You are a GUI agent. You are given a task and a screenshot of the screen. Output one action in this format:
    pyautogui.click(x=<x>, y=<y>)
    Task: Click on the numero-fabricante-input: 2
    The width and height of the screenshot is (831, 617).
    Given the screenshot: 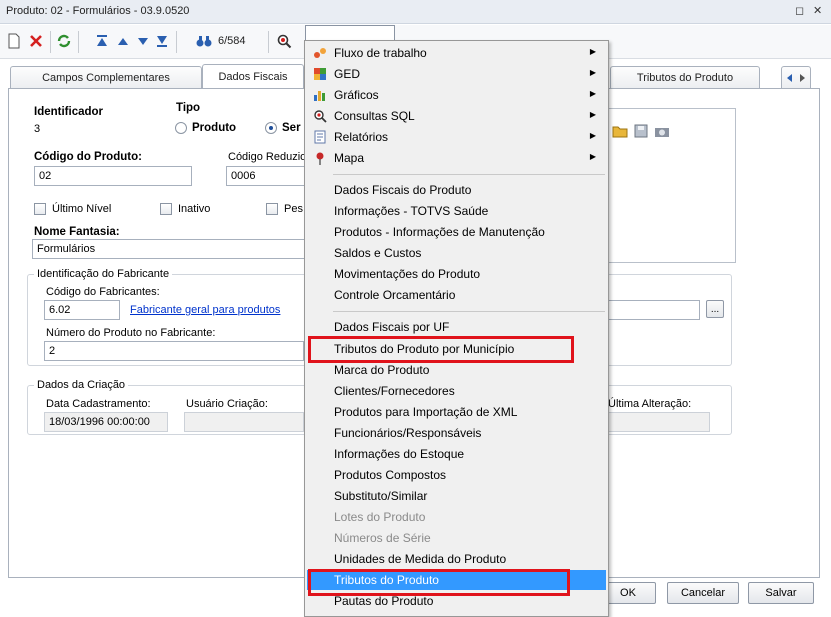 What is the action you would take?
    pyautogui.click(x=174, y=351)
    